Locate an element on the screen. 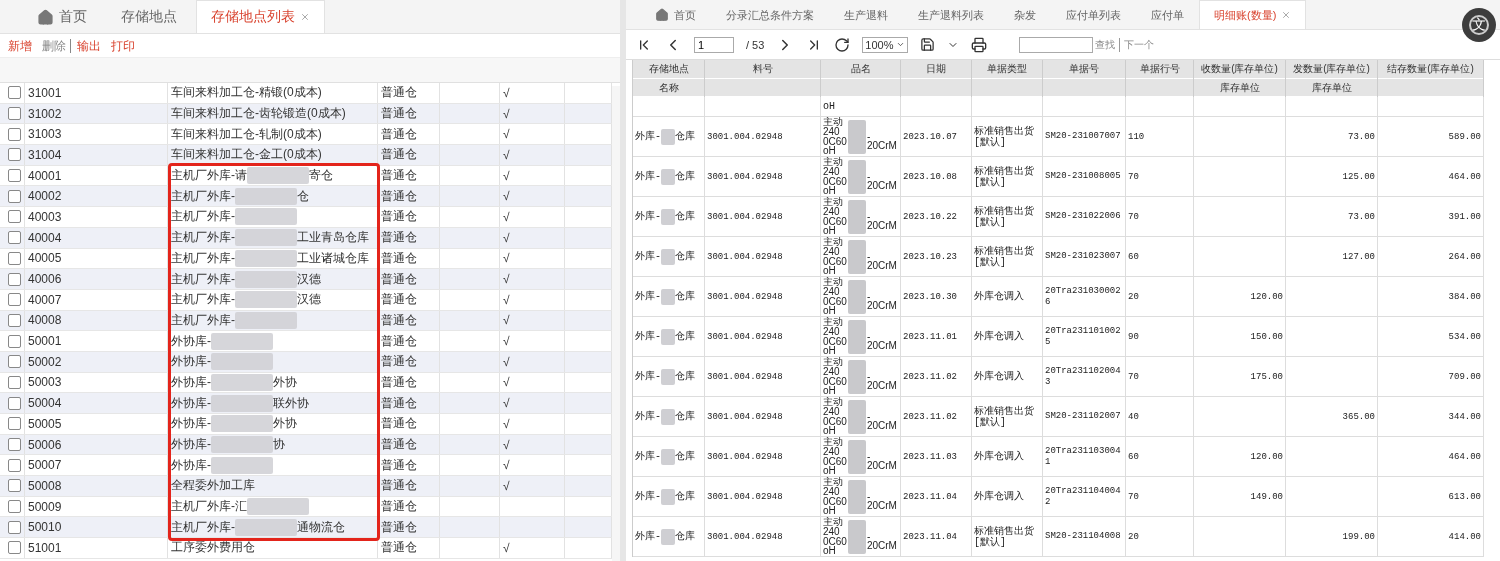 This screenshot has width=1500, height=561. translate-button: 文 is located at coordinates (1479, 25).